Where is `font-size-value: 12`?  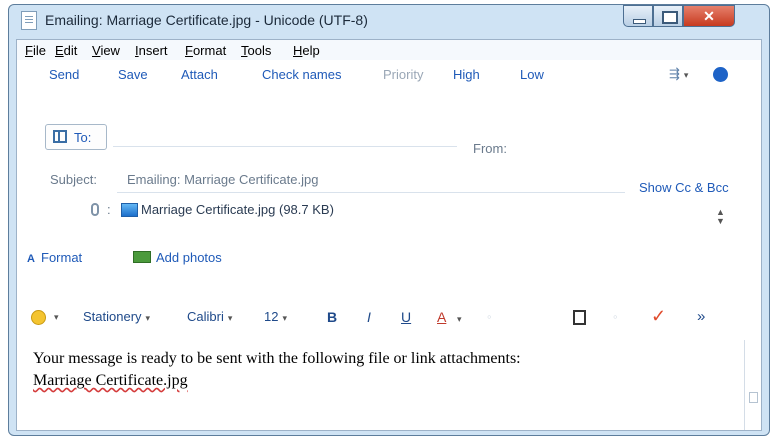 font-size-value: 12 is located at coordinates (271, 316).